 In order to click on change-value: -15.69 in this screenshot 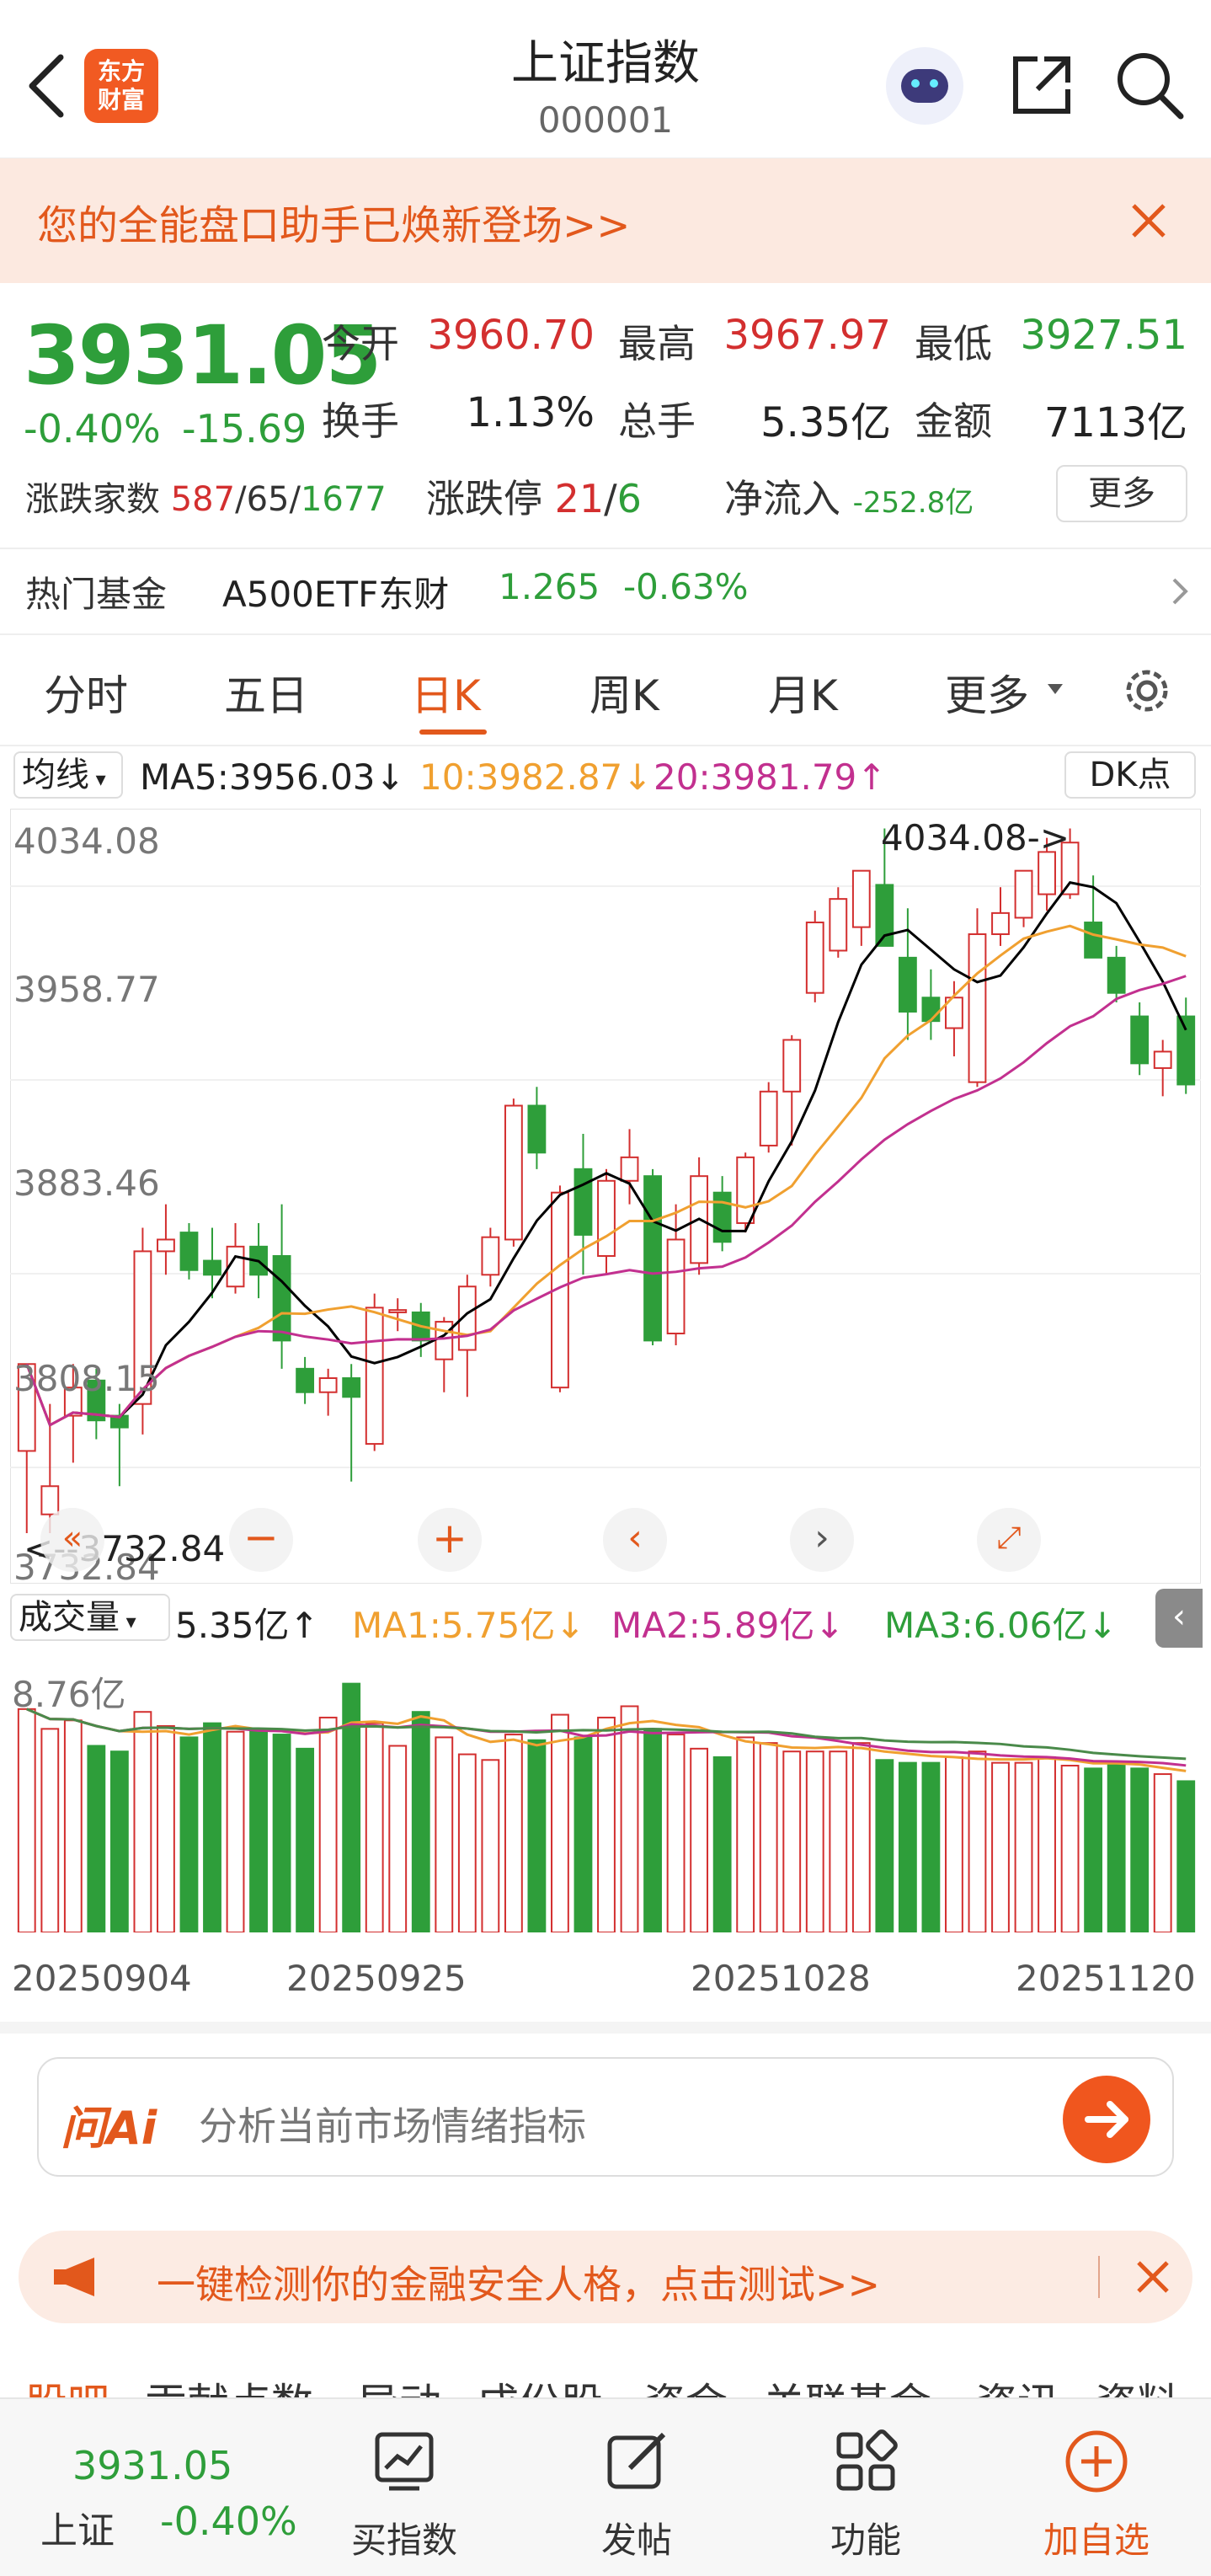, I will do `click(245, 429)`.